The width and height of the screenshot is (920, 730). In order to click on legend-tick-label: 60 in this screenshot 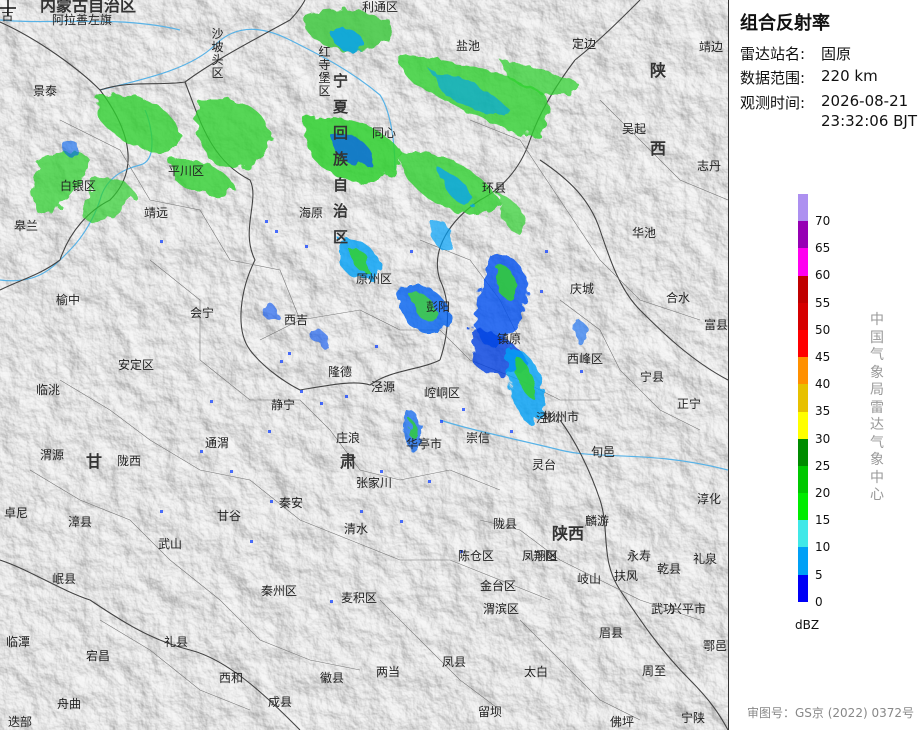, I will do `click(823, 275)`.